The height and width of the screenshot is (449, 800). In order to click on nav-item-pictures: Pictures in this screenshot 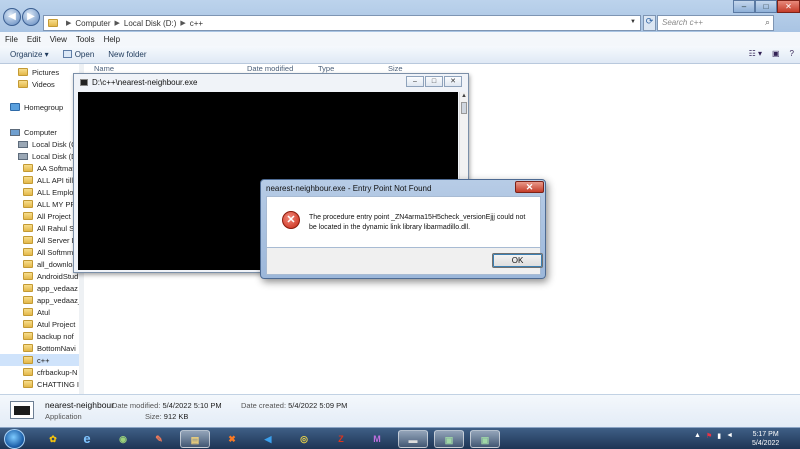, I will do `click(38, 72)`.